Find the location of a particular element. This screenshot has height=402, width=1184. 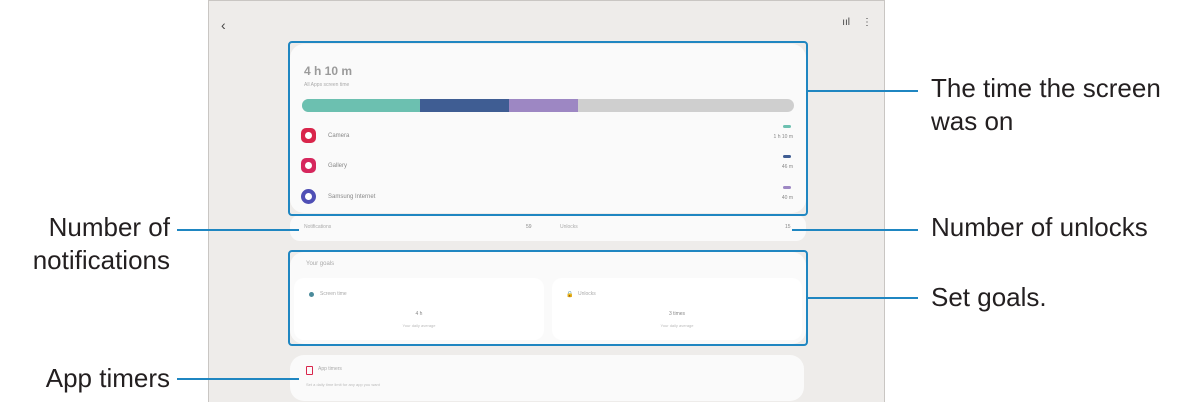

screen-time-leader is located at coordinates (863, 91).